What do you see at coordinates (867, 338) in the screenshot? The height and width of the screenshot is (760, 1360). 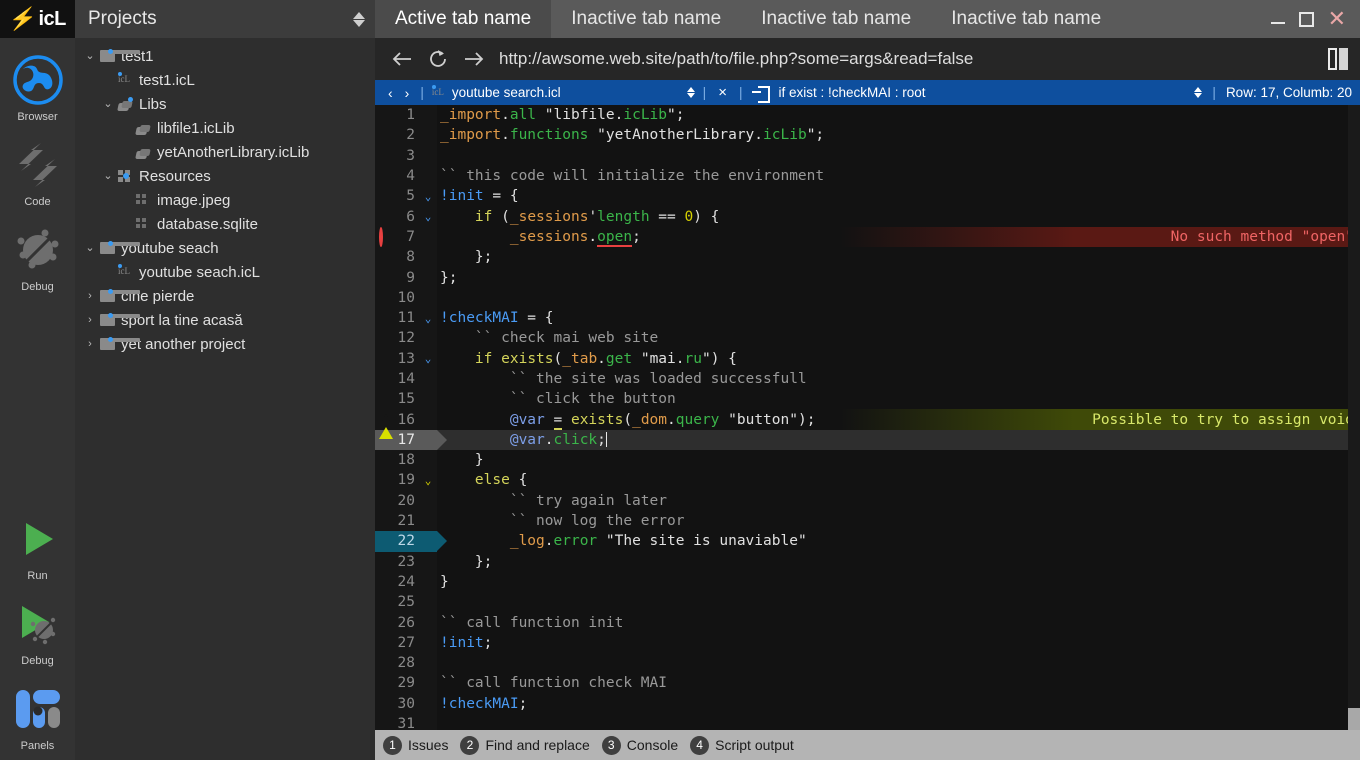 I see `code-line: 12 `` check mai web site` at bounding box center [867, 338].